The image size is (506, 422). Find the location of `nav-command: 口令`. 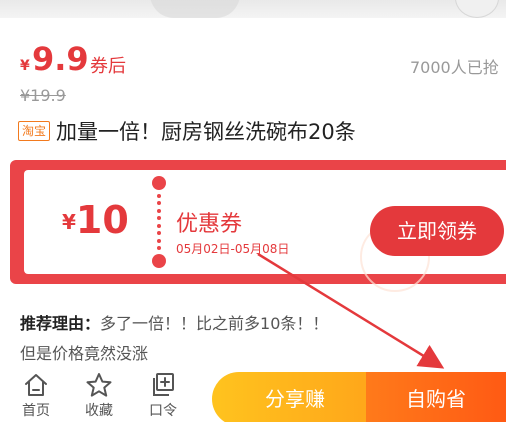

nav-command: 口令 is located at coordinates (163, 397).